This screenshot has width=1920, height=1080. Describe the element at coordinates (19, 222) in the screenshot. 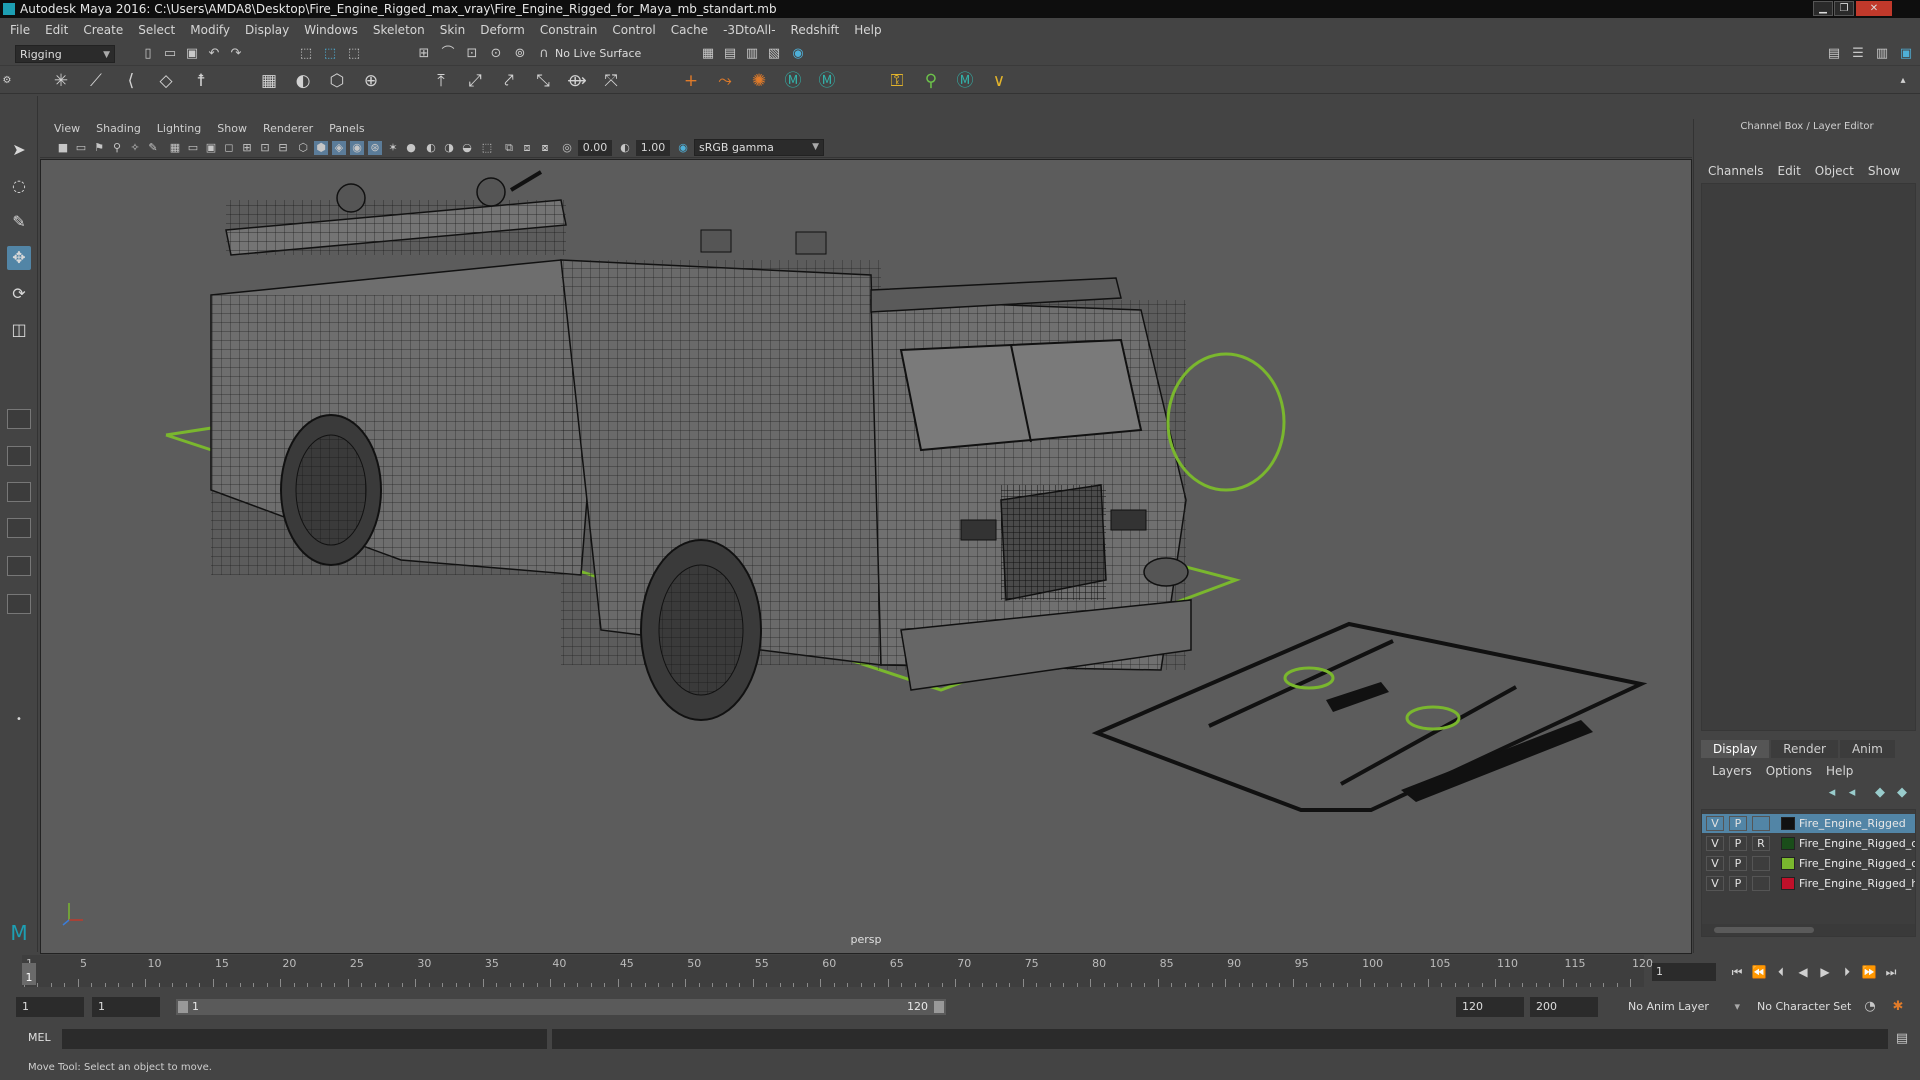

I see `paint-select-icon: ✎` at that location.